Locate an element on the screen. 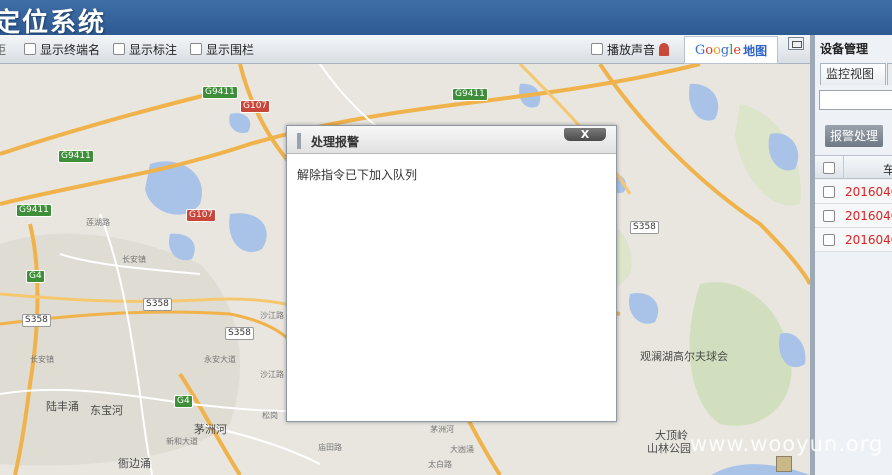 The image size is (892, 475). place-label: 山林公园 is located at coordinates (669, 448).